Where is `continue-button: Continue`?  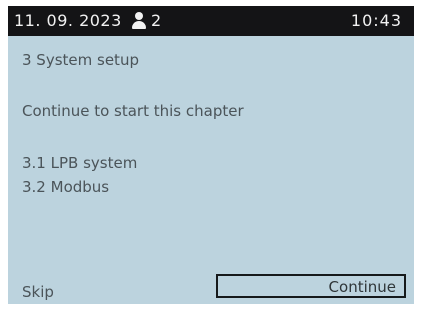 continue-button: Continue is located at coordinates (311, 286).